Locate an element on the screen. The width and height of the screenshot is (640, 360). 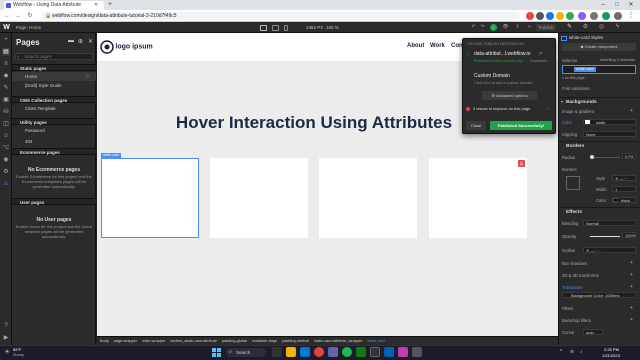
style-panel-icon: ✎ is located at coordinates (569, 27).